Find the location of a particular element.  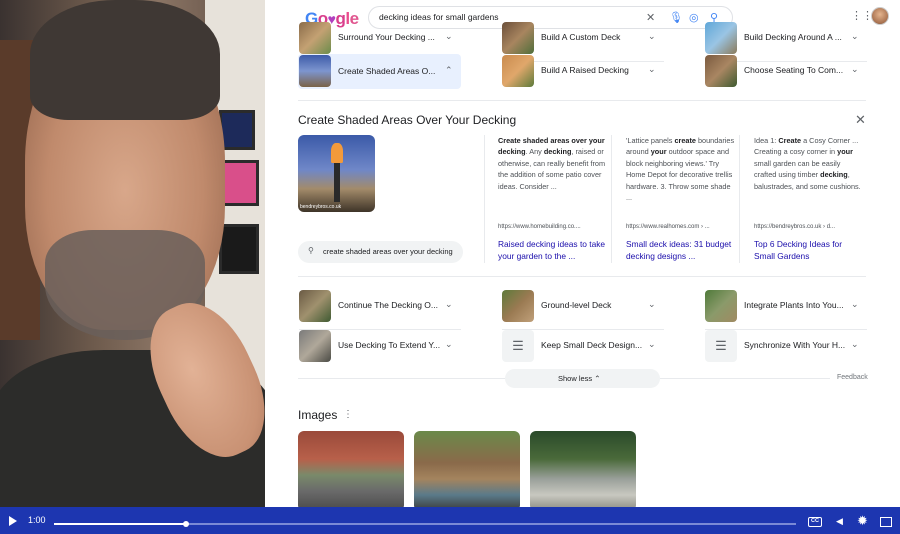

captions-button: CC is located at coordinates (815, 522).